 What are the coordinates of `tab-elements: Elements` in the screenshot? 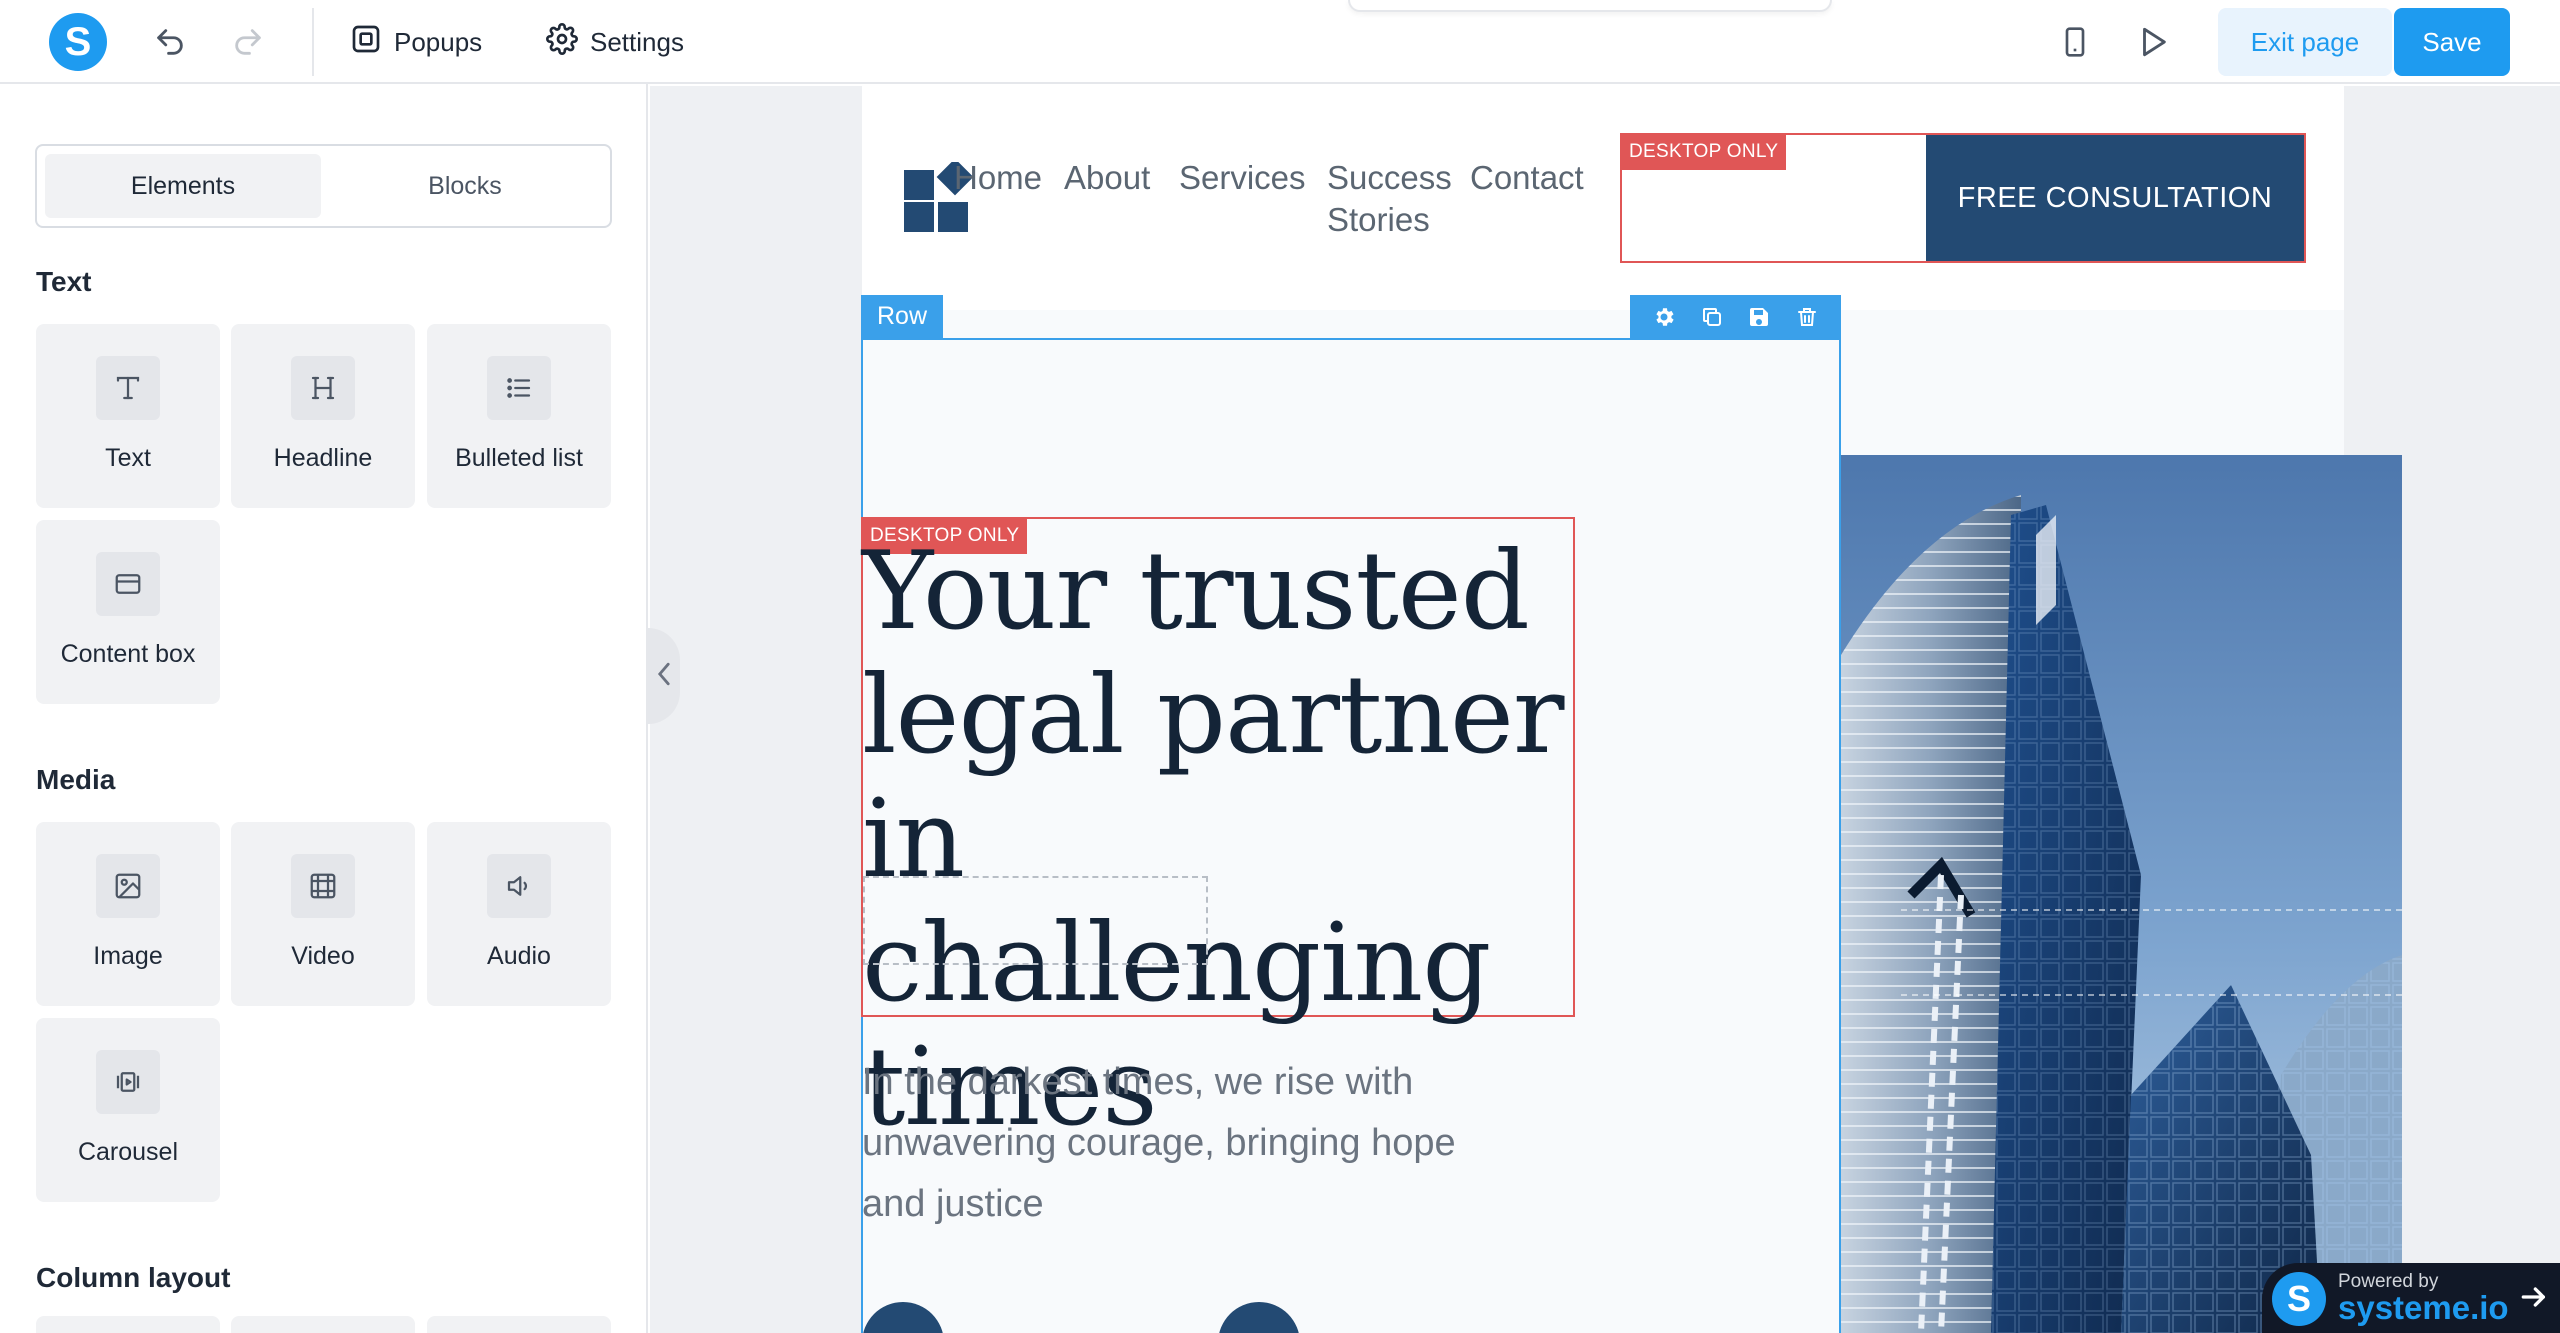 It's located at (183, 186).